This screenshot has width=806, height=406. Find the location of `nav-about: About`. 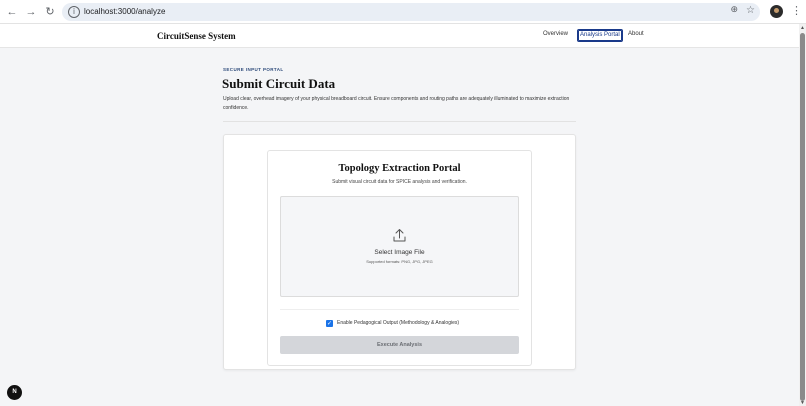

nav-about: About is located at coordinates (636, 34).